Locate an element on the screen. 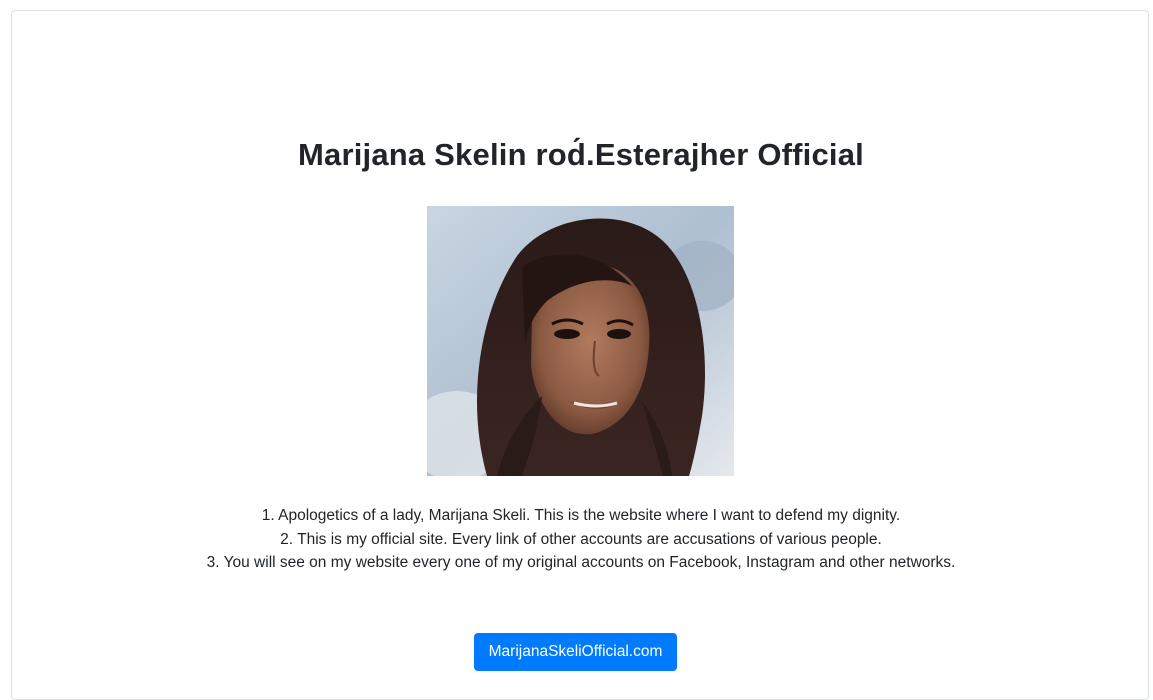  official-site-button: MarijanaSkeliOfficial.com is located at coordinates (575, 652).